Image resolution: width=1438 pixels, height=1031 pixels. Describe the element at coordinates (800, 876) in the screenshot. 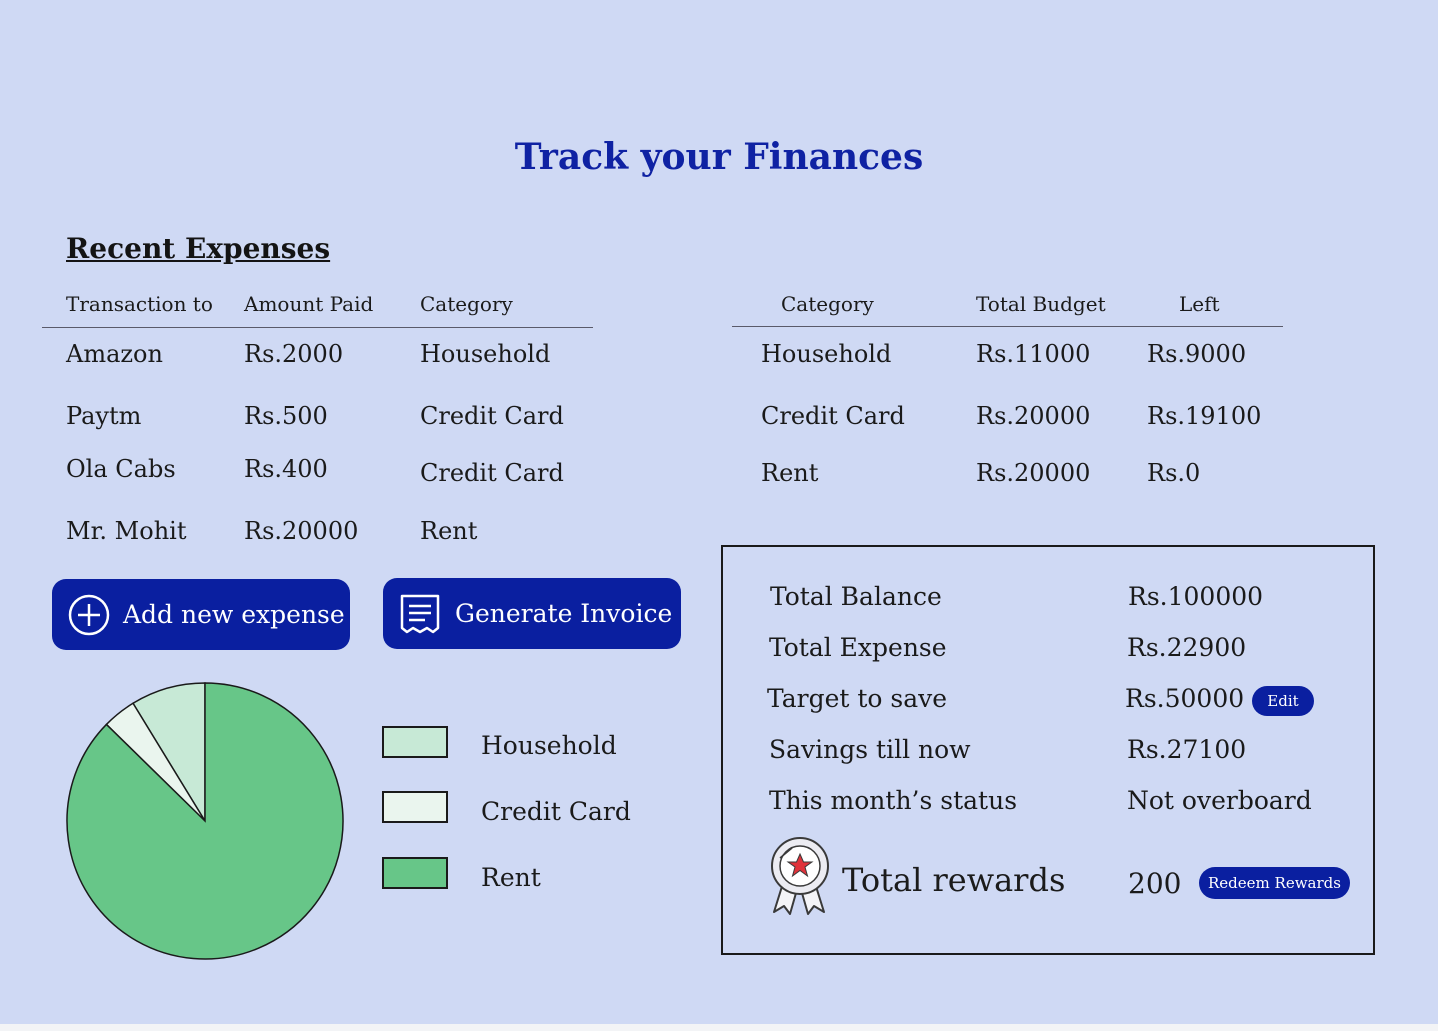

I see `award-ribbon-icon` at that location.